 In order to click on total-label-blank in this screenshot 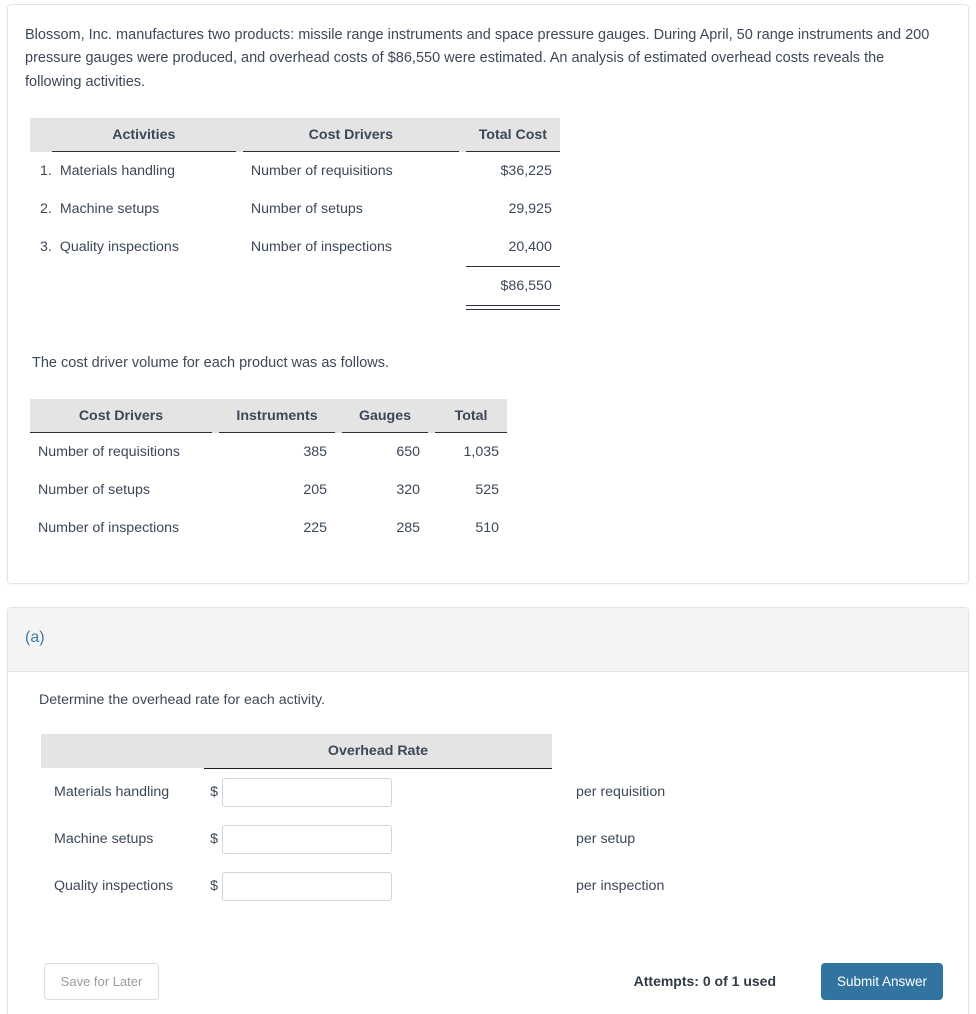, I will do `click(144, 286)`.